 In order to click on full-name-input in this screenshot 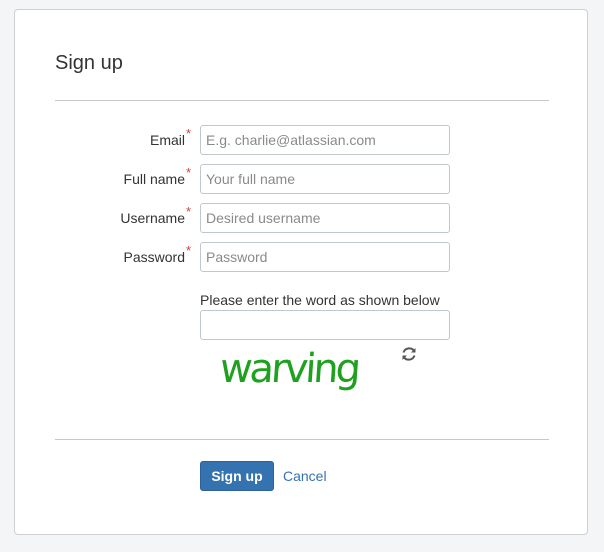, I will do `click(325, 179)`.